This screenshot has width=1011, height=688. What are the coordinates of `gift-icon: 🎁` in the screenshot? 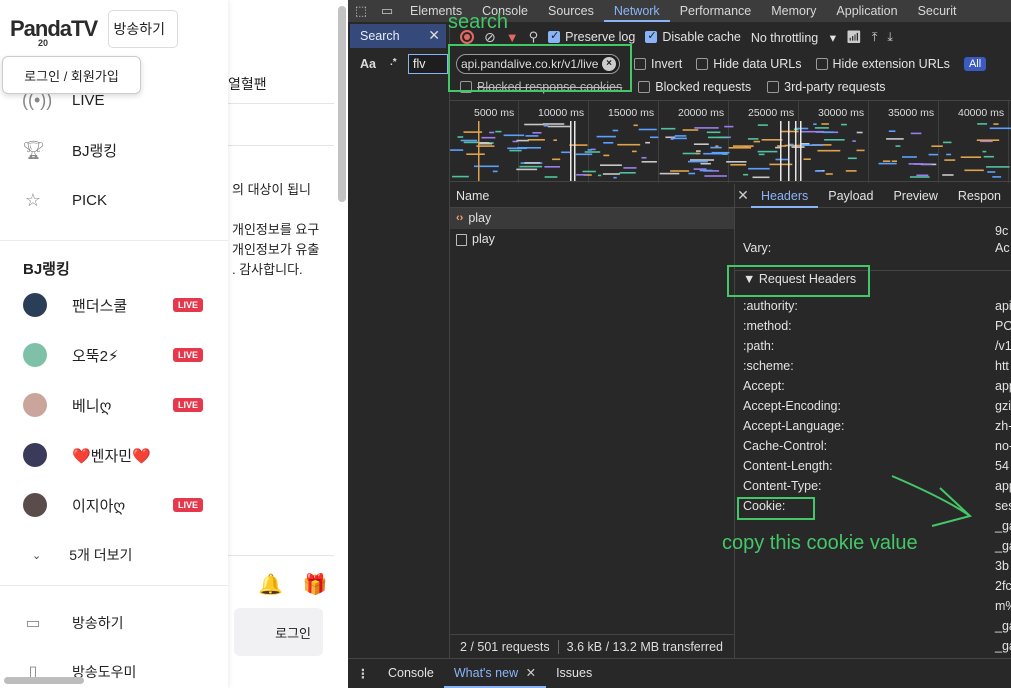 It's located at (315, 584).